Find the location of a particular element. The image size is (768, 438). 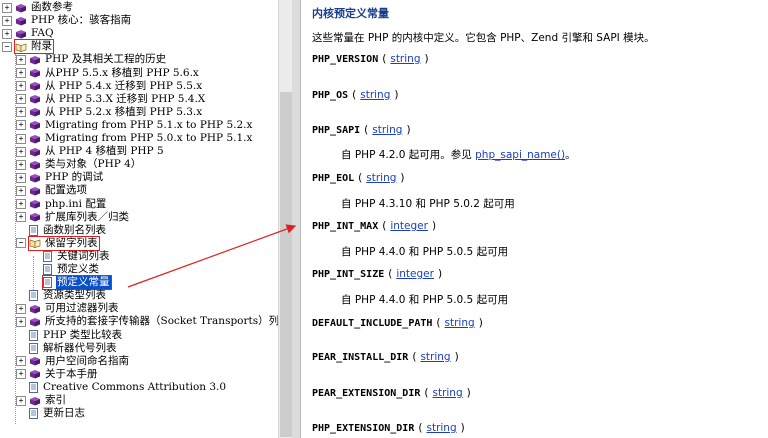

tree-item-label: PHP 的调试 is located at coordinates (74, 177).